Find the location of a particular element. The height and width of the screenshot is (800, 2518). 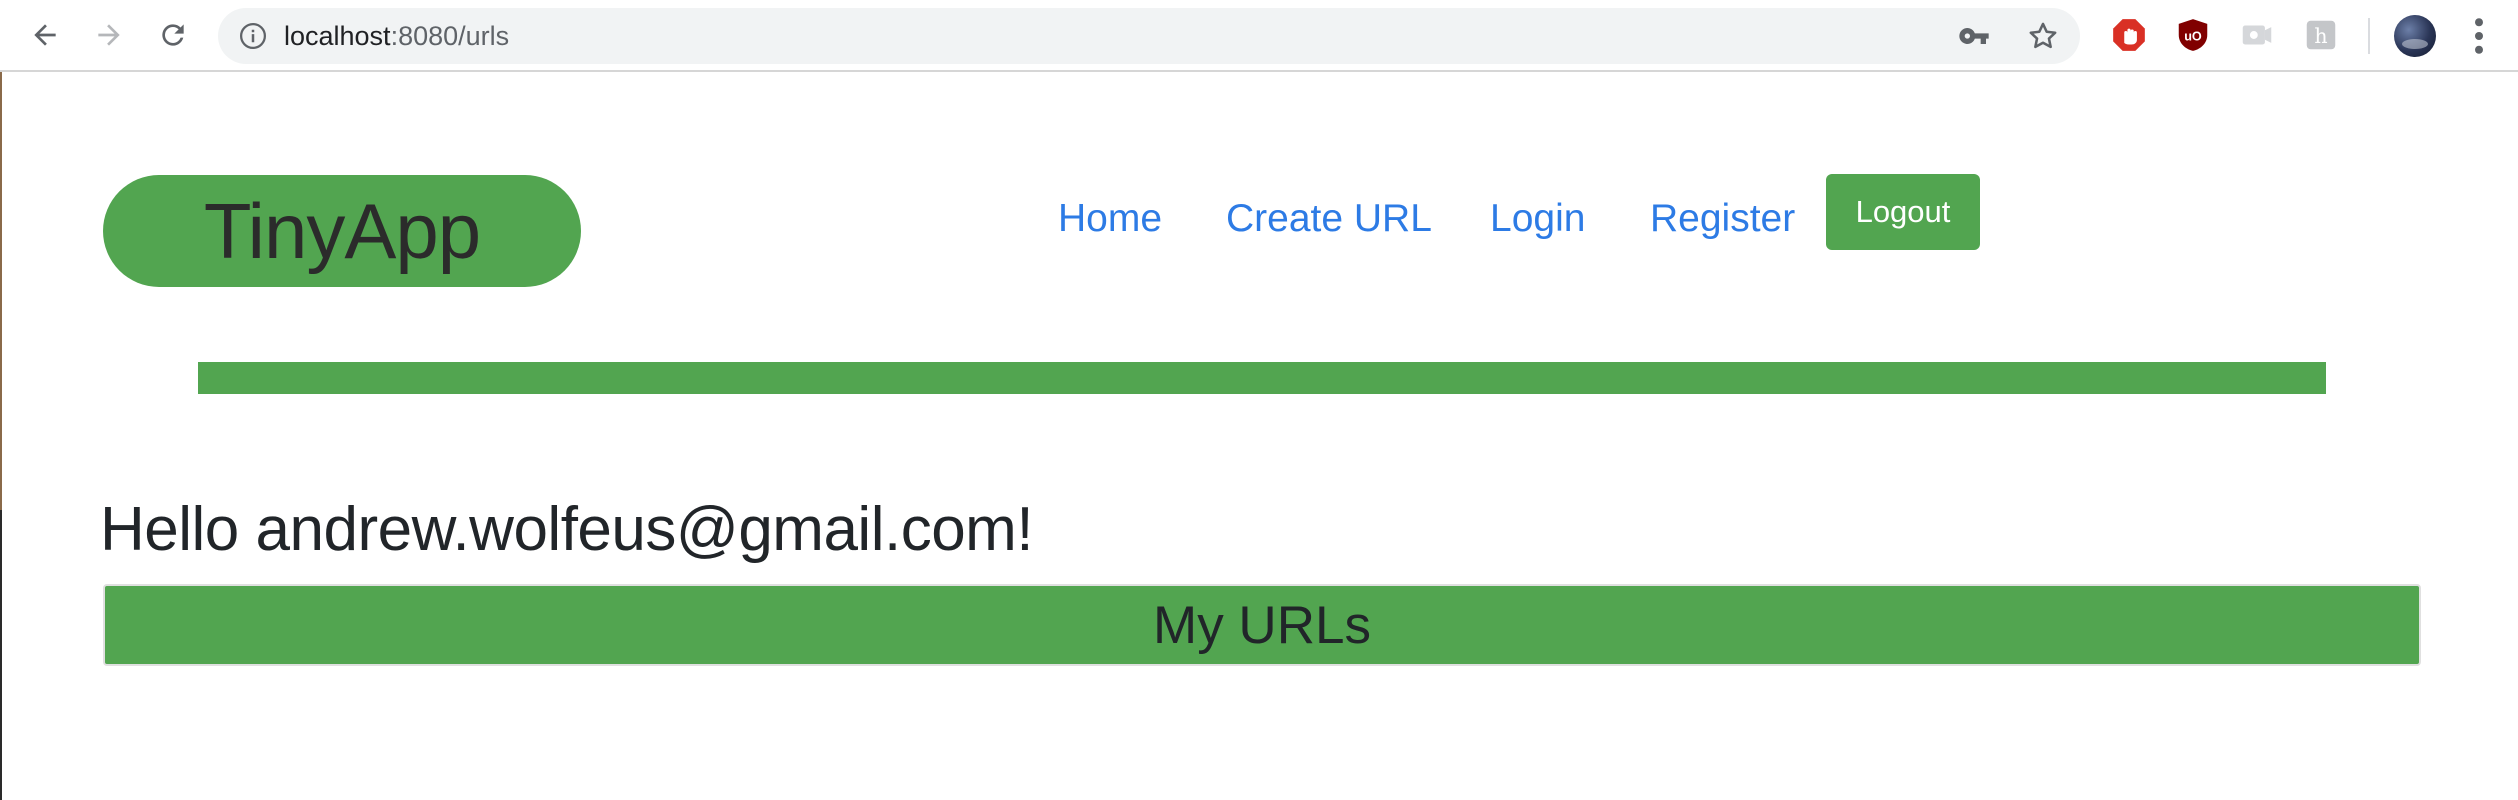

site-info-icon is located at coordinates (253, 36).